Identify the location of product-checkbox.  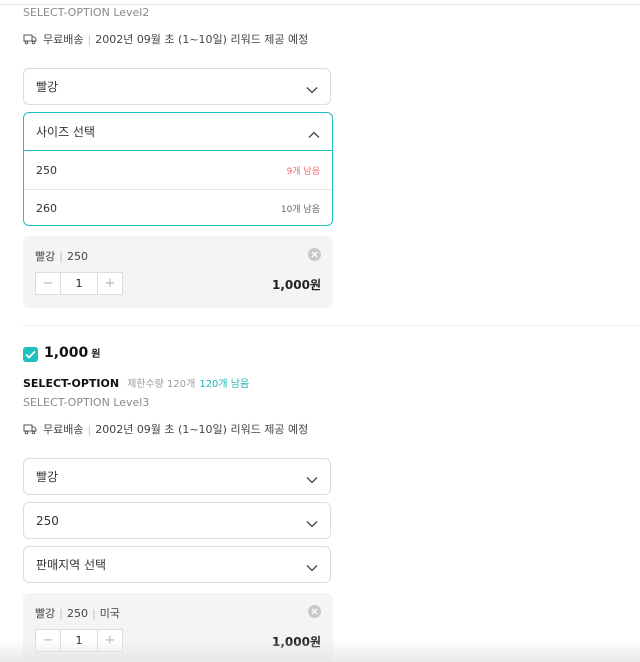
(30, 354).